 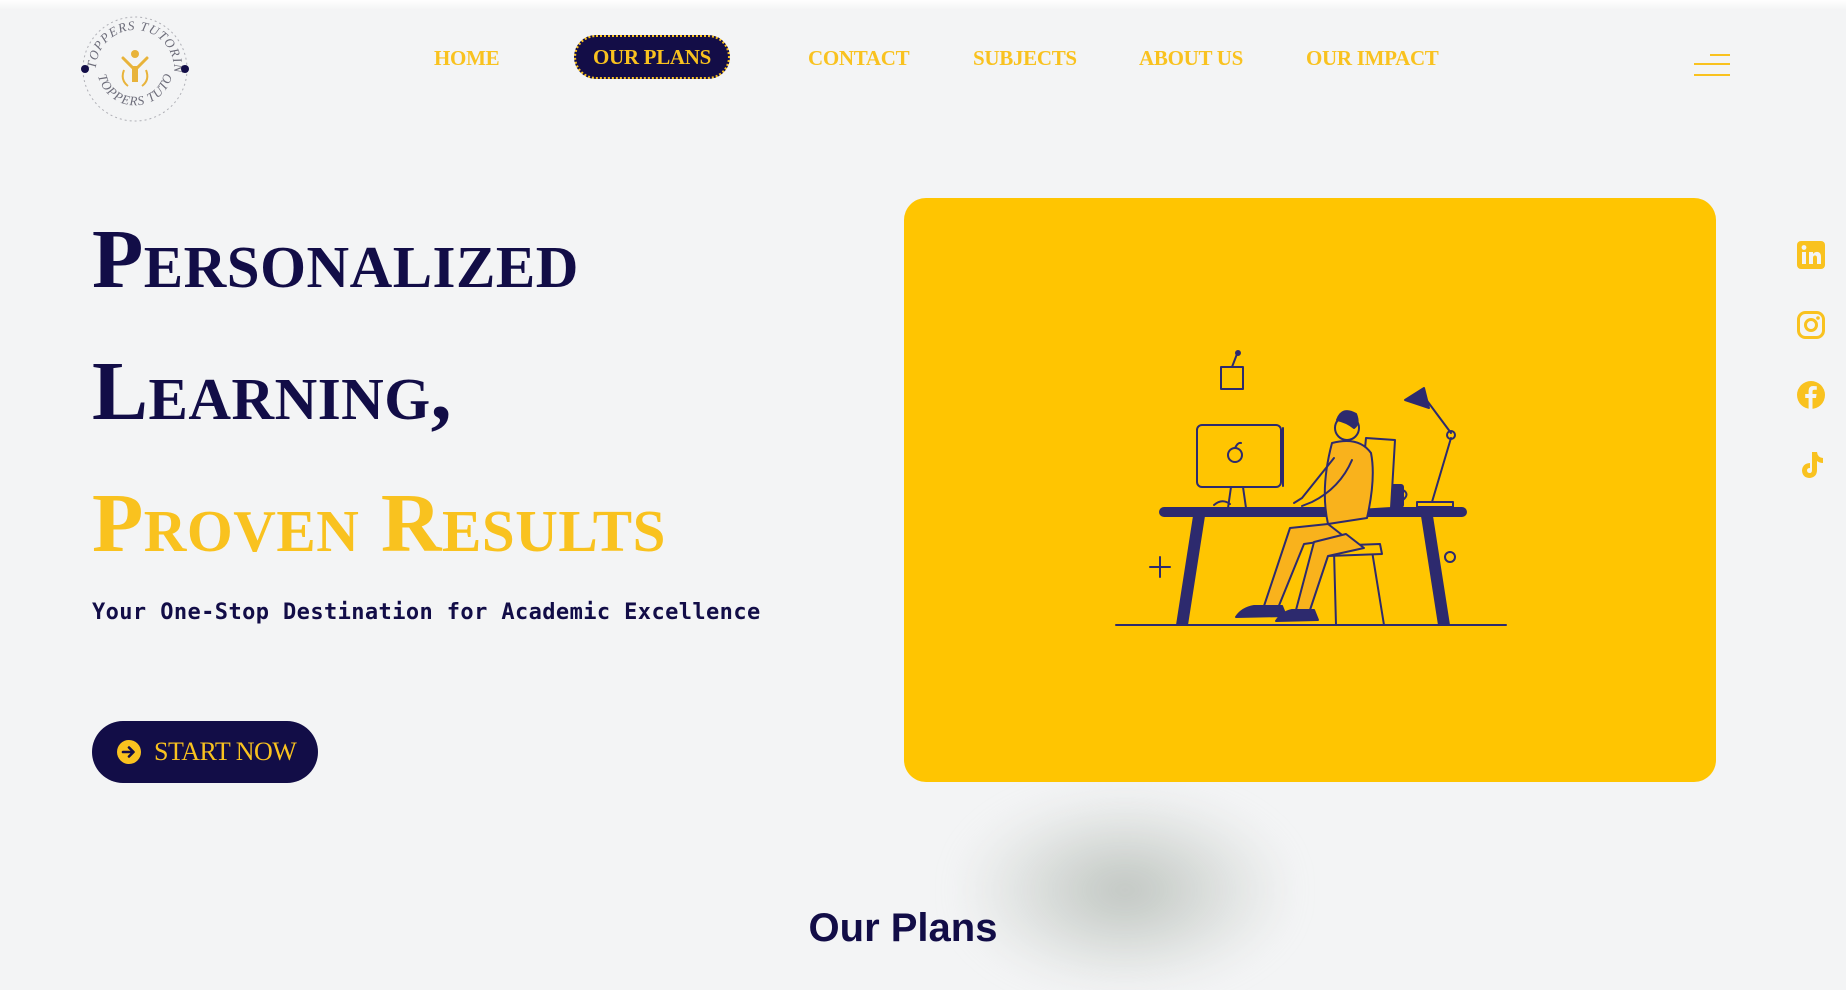 I want to click on nav-subjects: SUBJECTS, so click(x=1025, y=58).